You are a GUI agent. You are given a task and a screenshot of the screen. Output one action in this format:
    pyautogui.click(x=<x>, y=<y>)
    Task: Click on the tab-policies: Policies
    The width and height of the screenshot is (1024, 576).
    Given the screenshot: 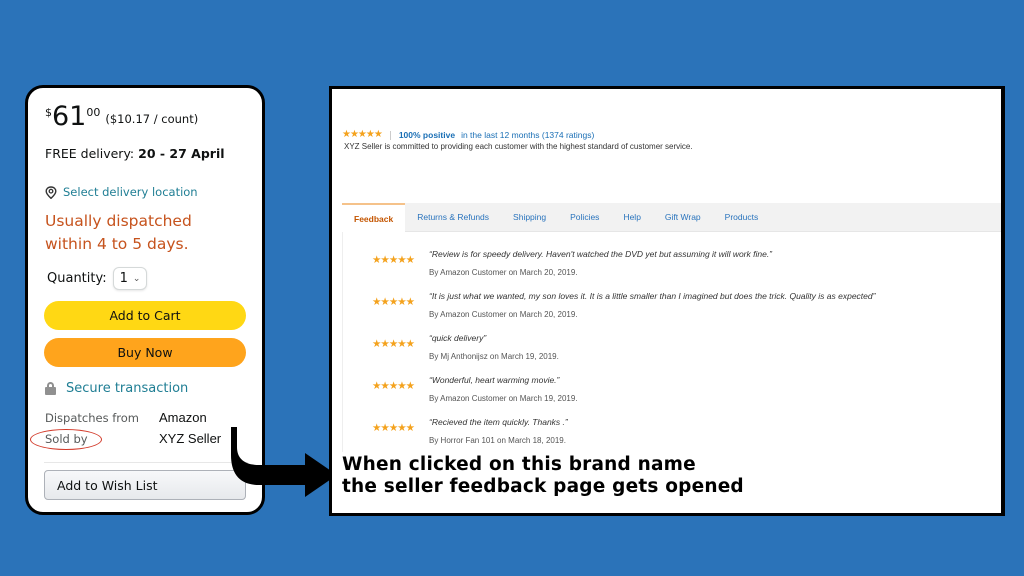 What is the action you would take?
    pyautogui.click(x=584, y=217)
    